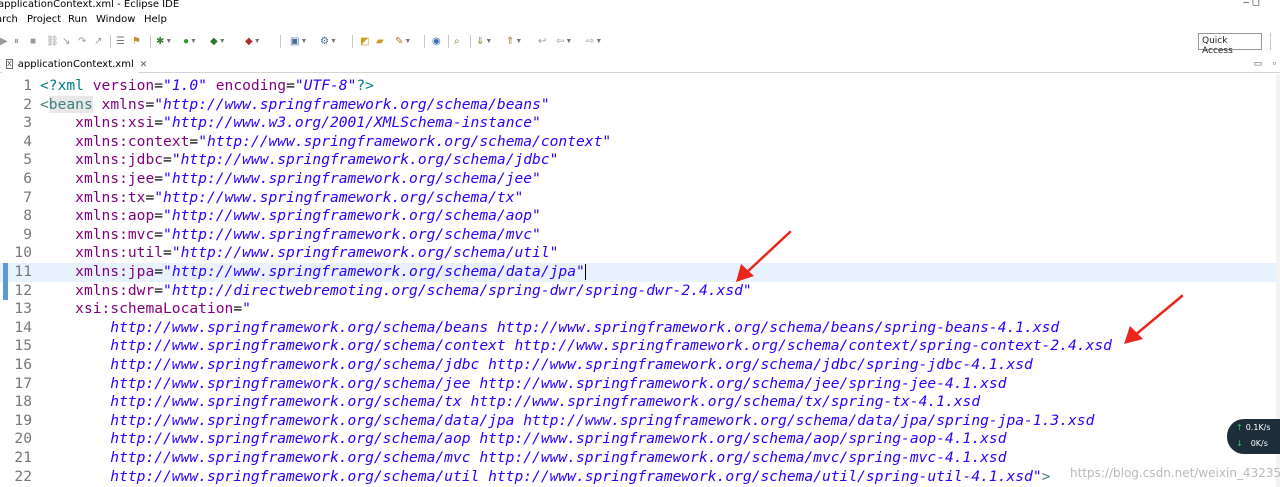 The height and width of the screenshot is (487, 1280). What do you see at coordinates (185, 85) in the screenshot?
I see `code-token: "1.0"` at bounding box center [185, 85].